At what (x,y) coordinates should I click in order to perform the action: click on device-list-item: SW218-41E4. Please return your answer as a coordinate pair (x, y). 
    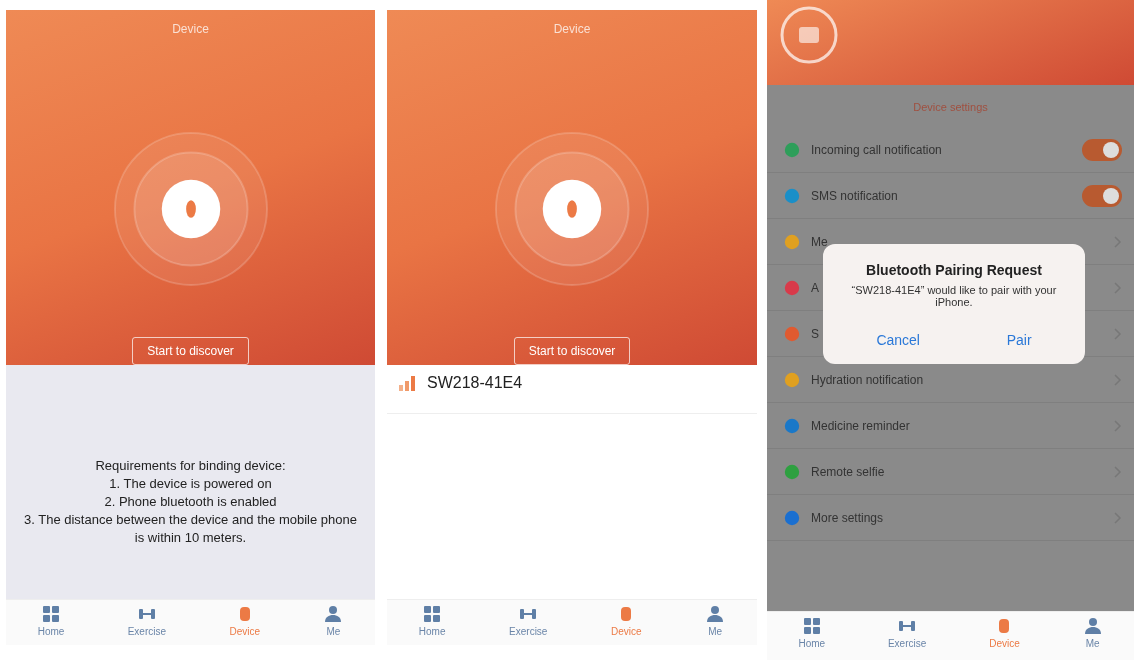
    Looking at the image, I should click on (572, 389).